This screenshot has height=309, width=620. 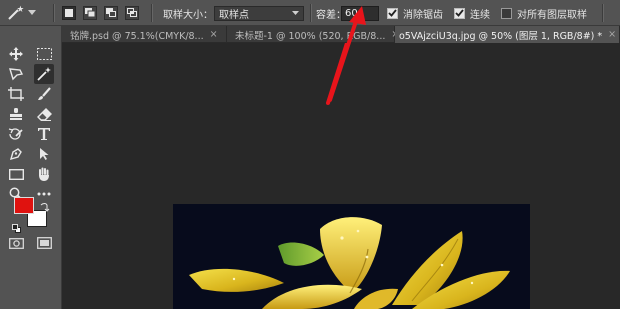 I want to click on sample-all-layers-checkbox, so click(x=506, y=13).